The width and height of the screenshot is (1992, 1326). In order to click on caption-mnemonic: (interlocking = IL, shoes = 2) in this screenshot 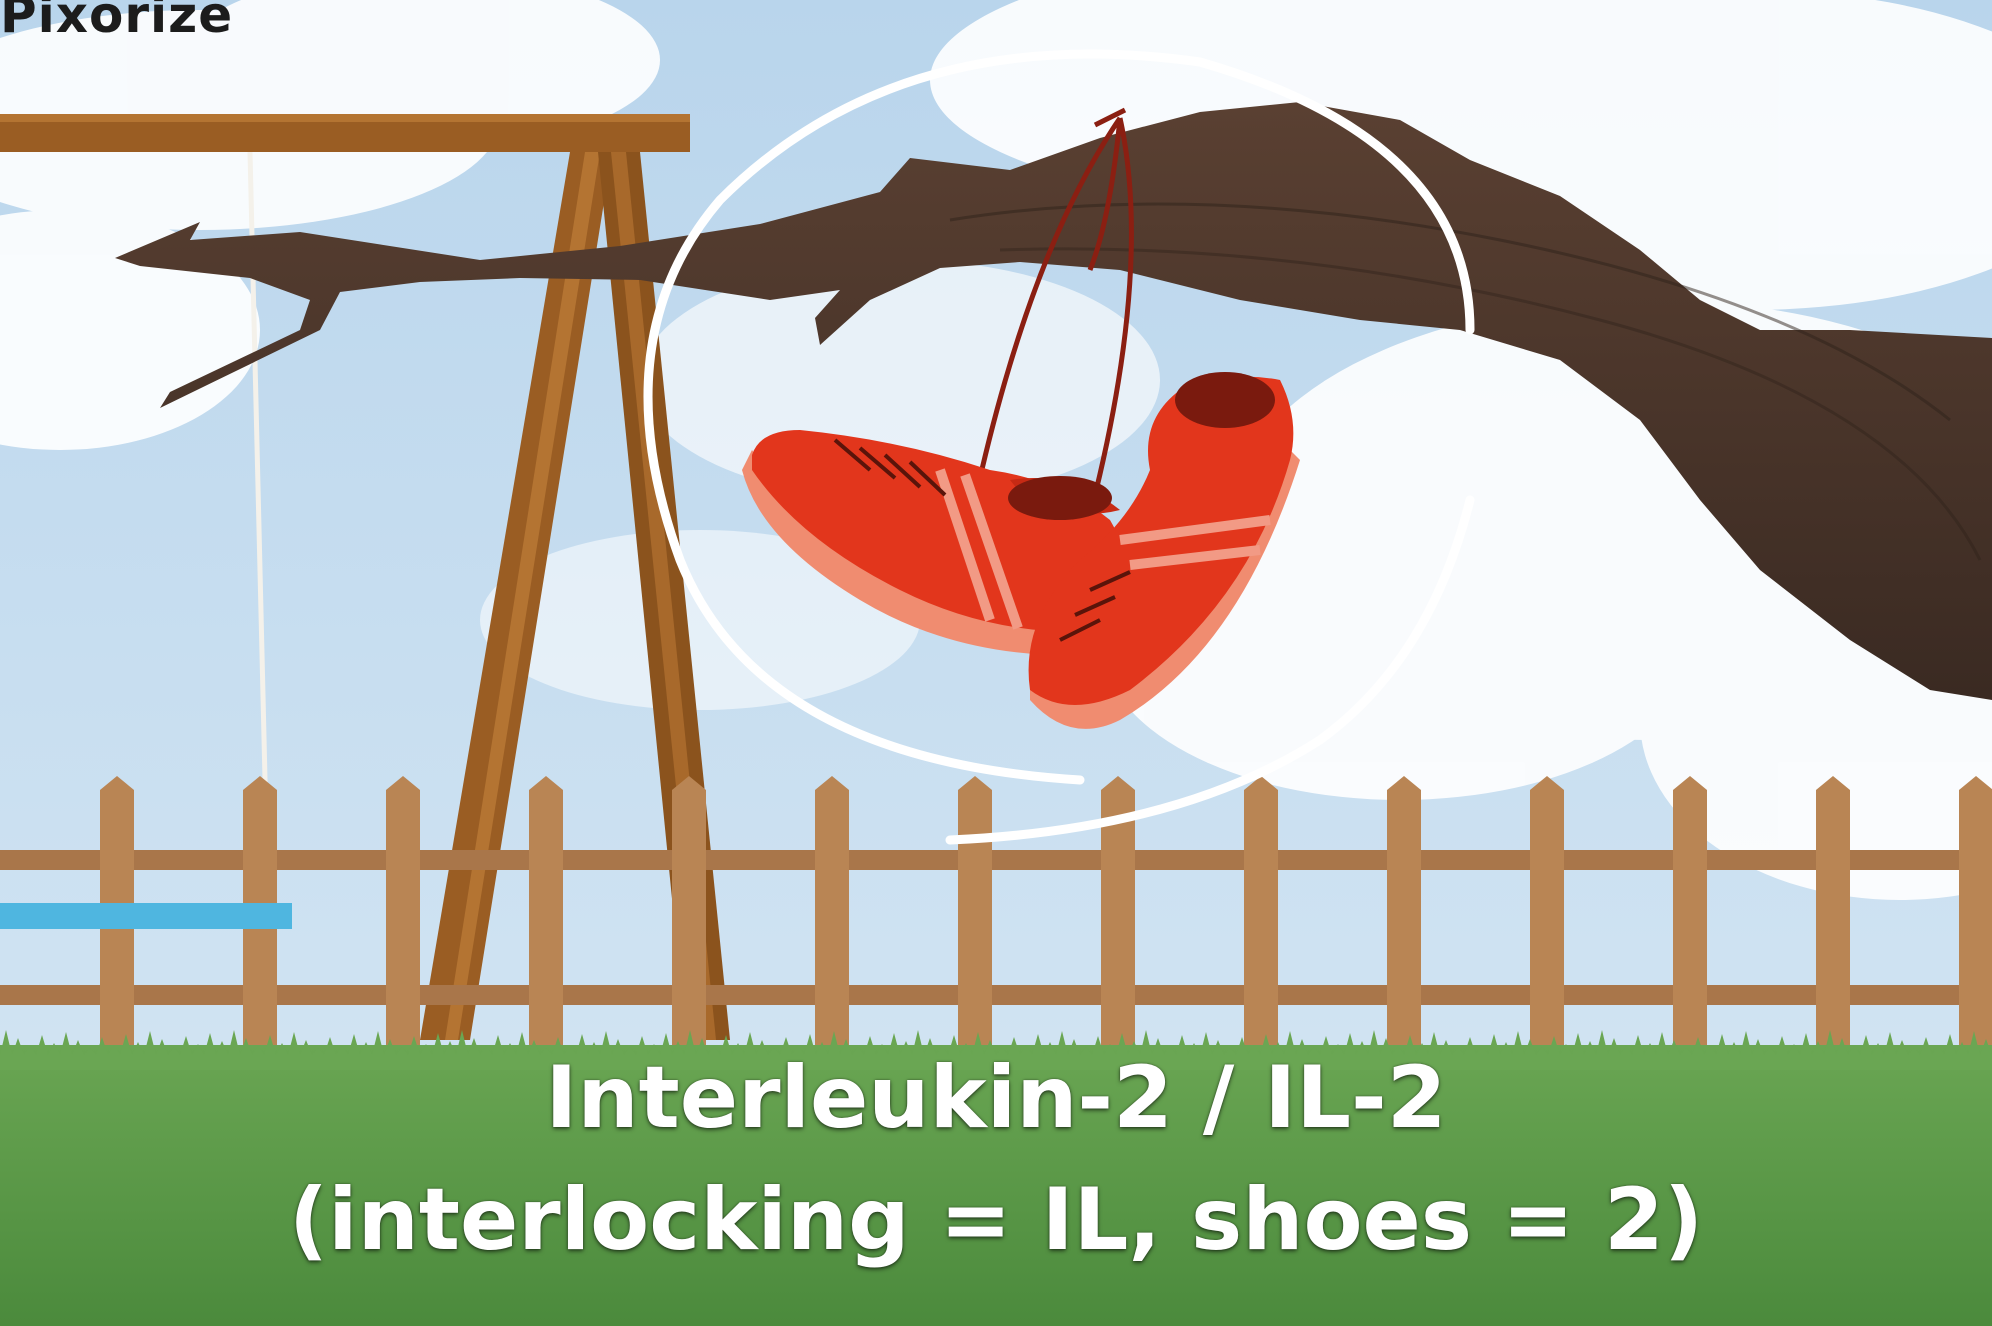, I will do `click(996, 1220)`.